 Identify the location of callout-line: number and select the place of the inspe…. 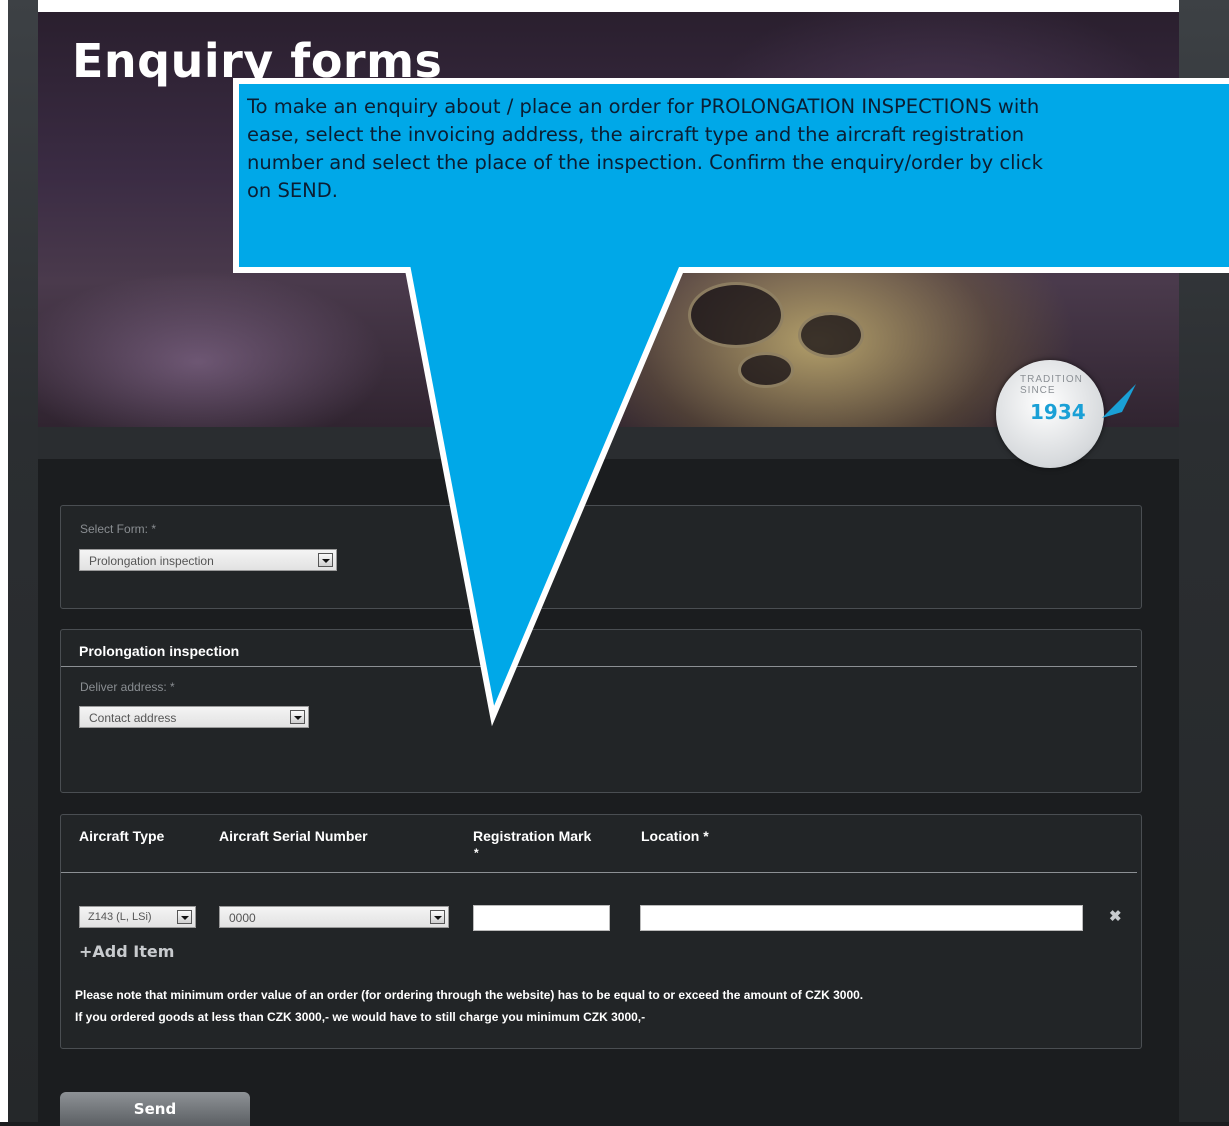
(645, 162).